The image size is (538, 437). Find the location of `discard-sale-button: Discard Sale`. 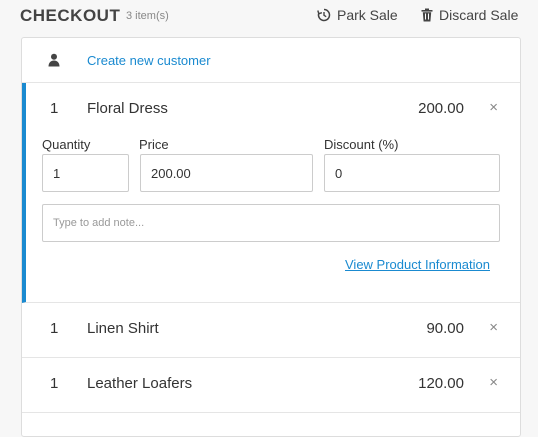

discard-sale-button: Discard Sale is located at coordinates (469, 15).